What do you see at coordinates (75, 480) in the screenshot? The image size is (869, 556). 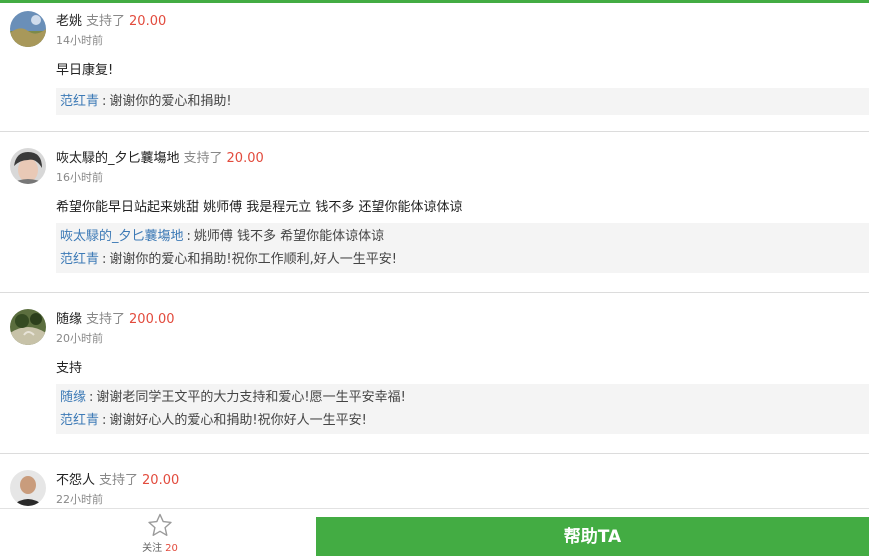 I see `supporter-name: 不怨人` at bounding box center [75, 480].